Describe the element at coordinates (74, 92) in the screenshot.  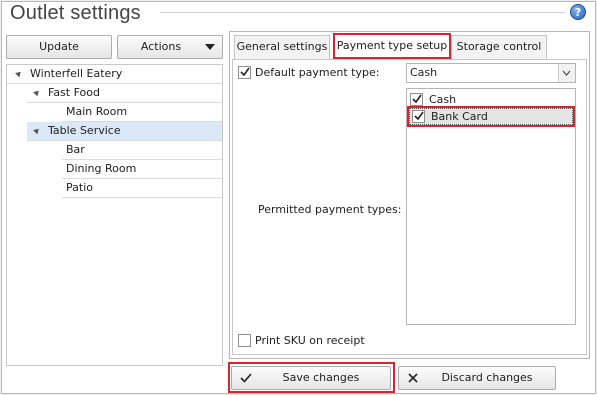
I see `tree-item-label: Fast Food` at that location.